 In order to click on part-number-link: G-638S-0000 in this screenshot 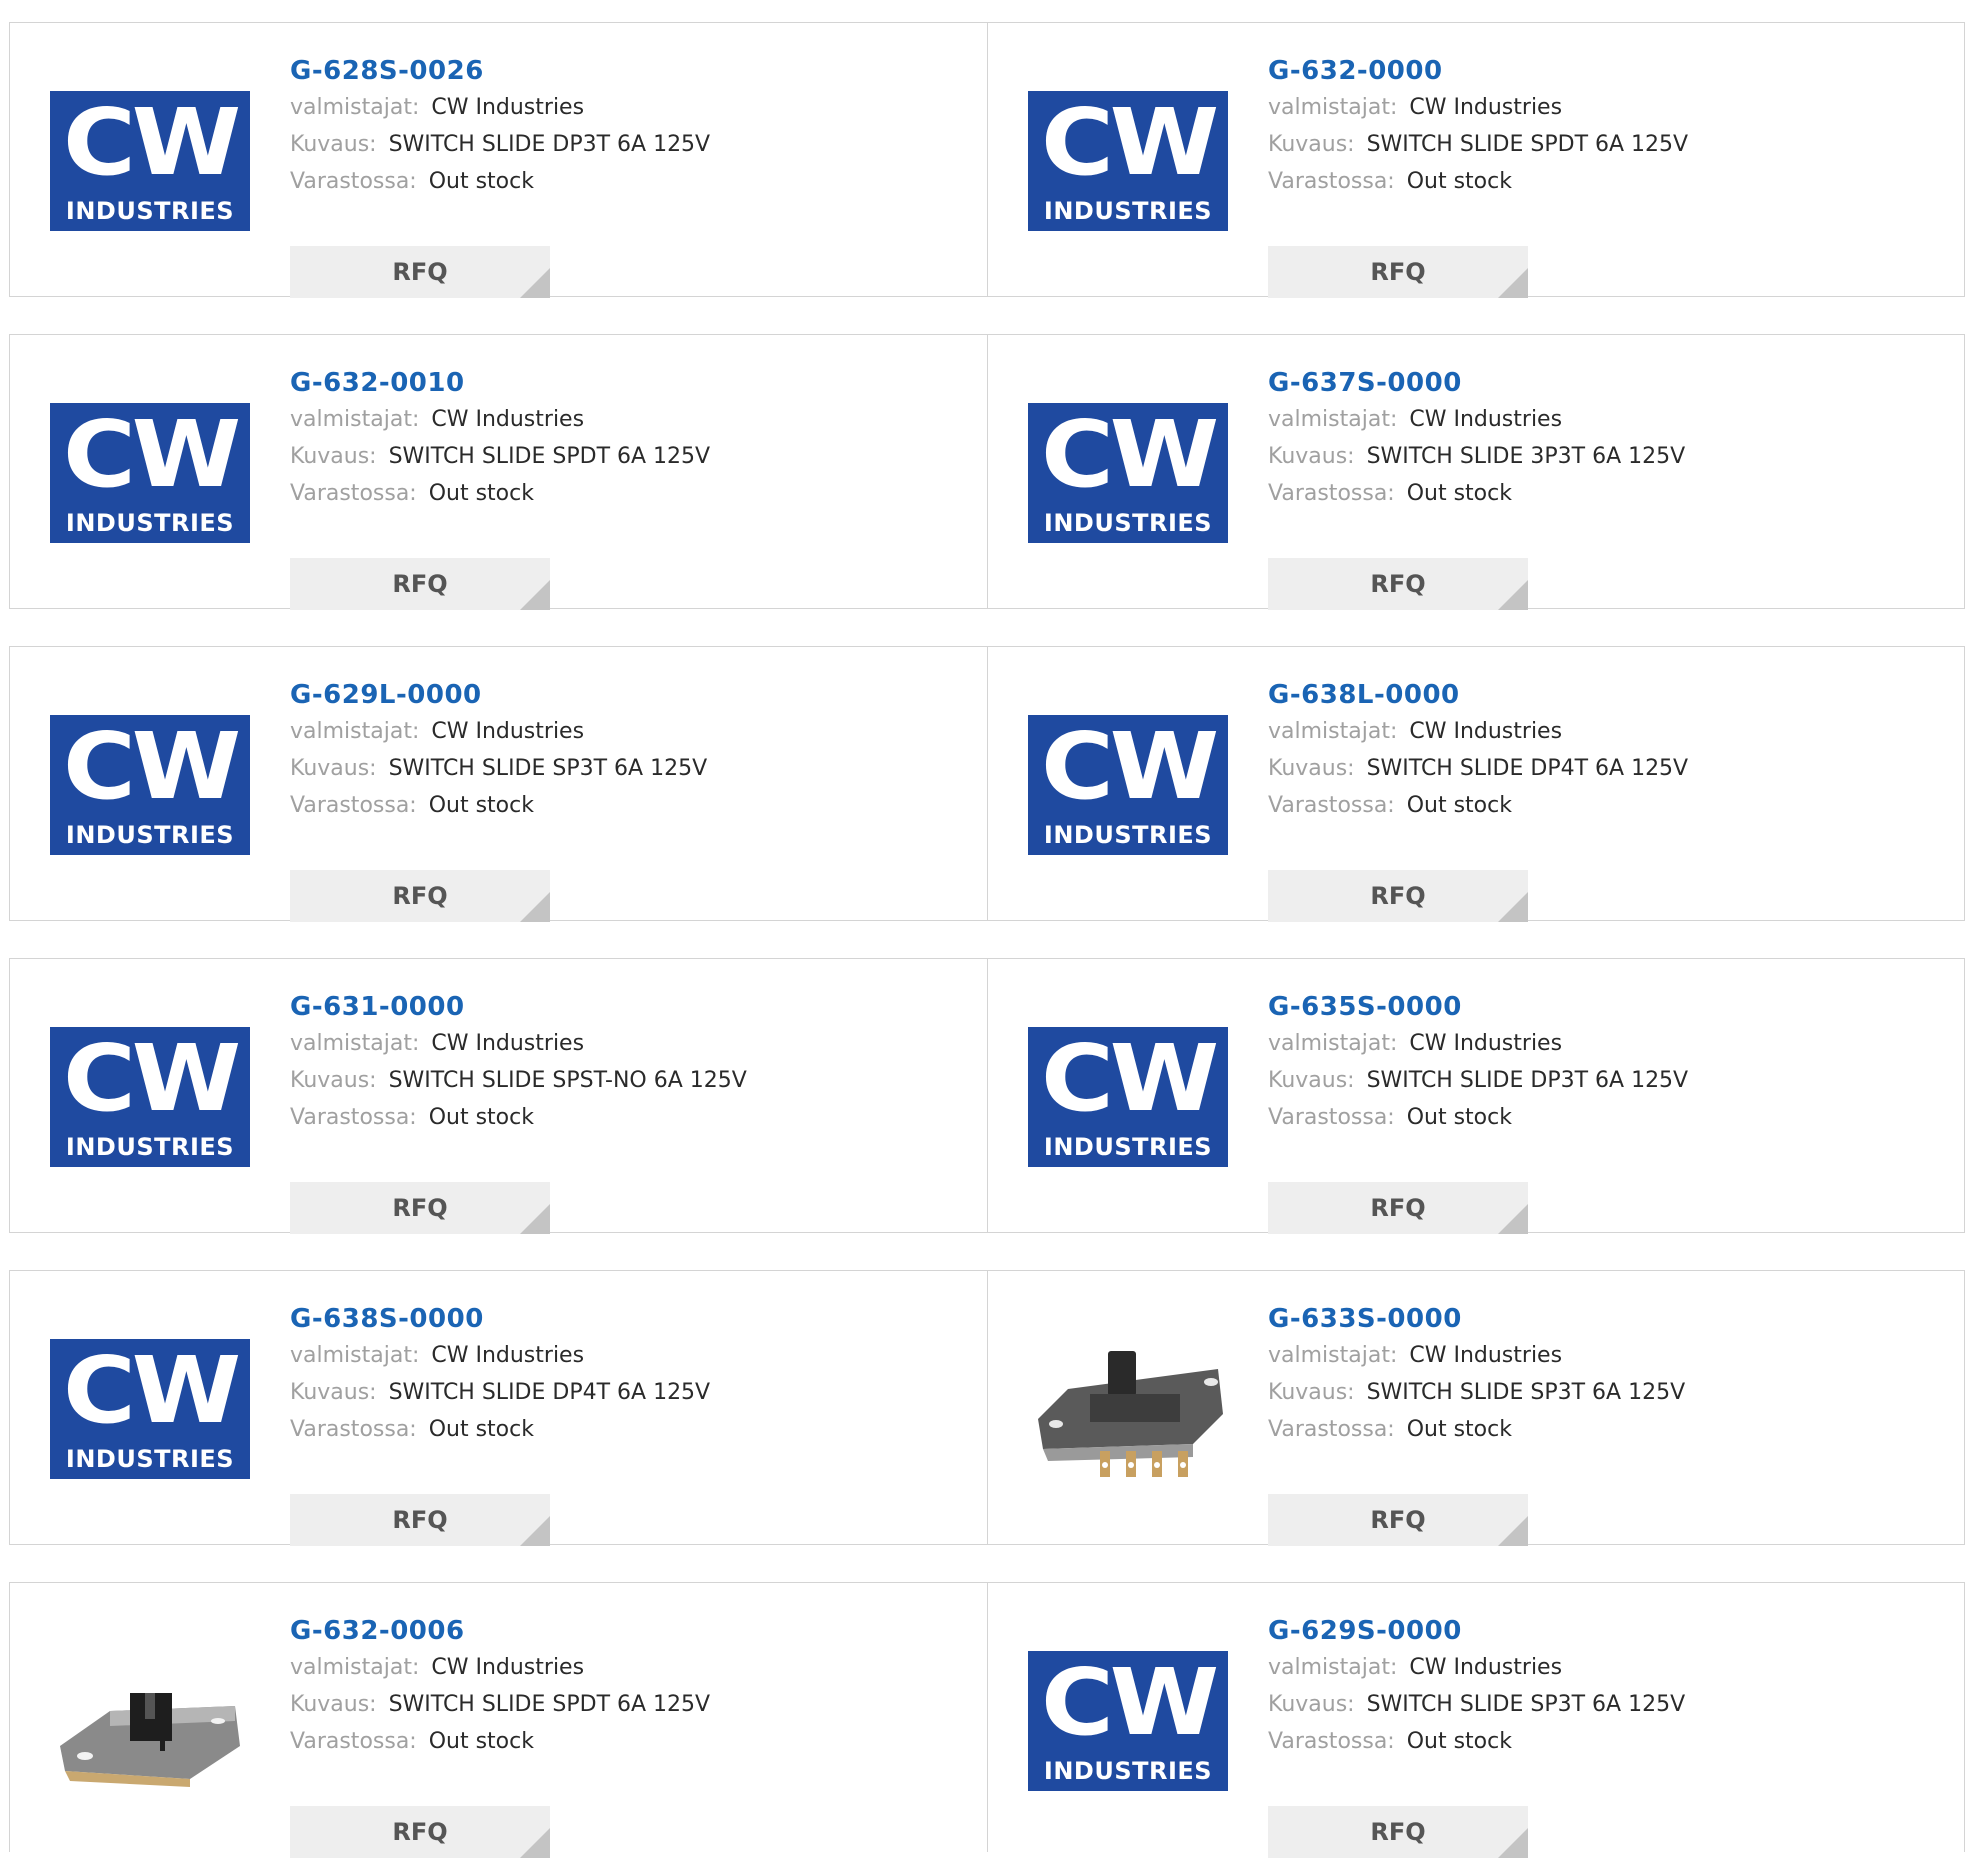, I will do `click(387, 1319)`.